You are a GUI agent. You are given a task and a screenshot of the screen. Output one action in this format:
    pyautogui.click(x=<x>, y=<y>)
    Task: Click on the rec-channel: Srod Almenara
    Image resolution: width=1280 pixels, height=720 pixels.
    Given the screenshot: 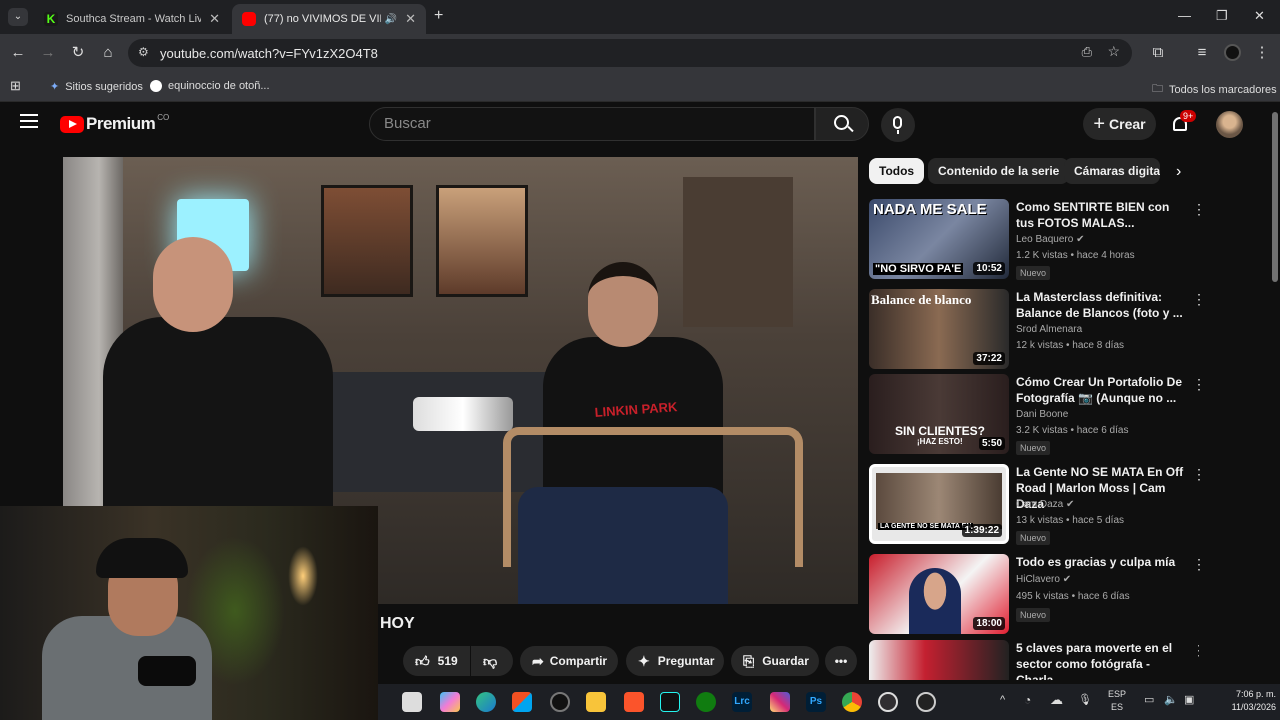 What is the action you would take?
    pyautogui.click(x=1049, y=329)
    